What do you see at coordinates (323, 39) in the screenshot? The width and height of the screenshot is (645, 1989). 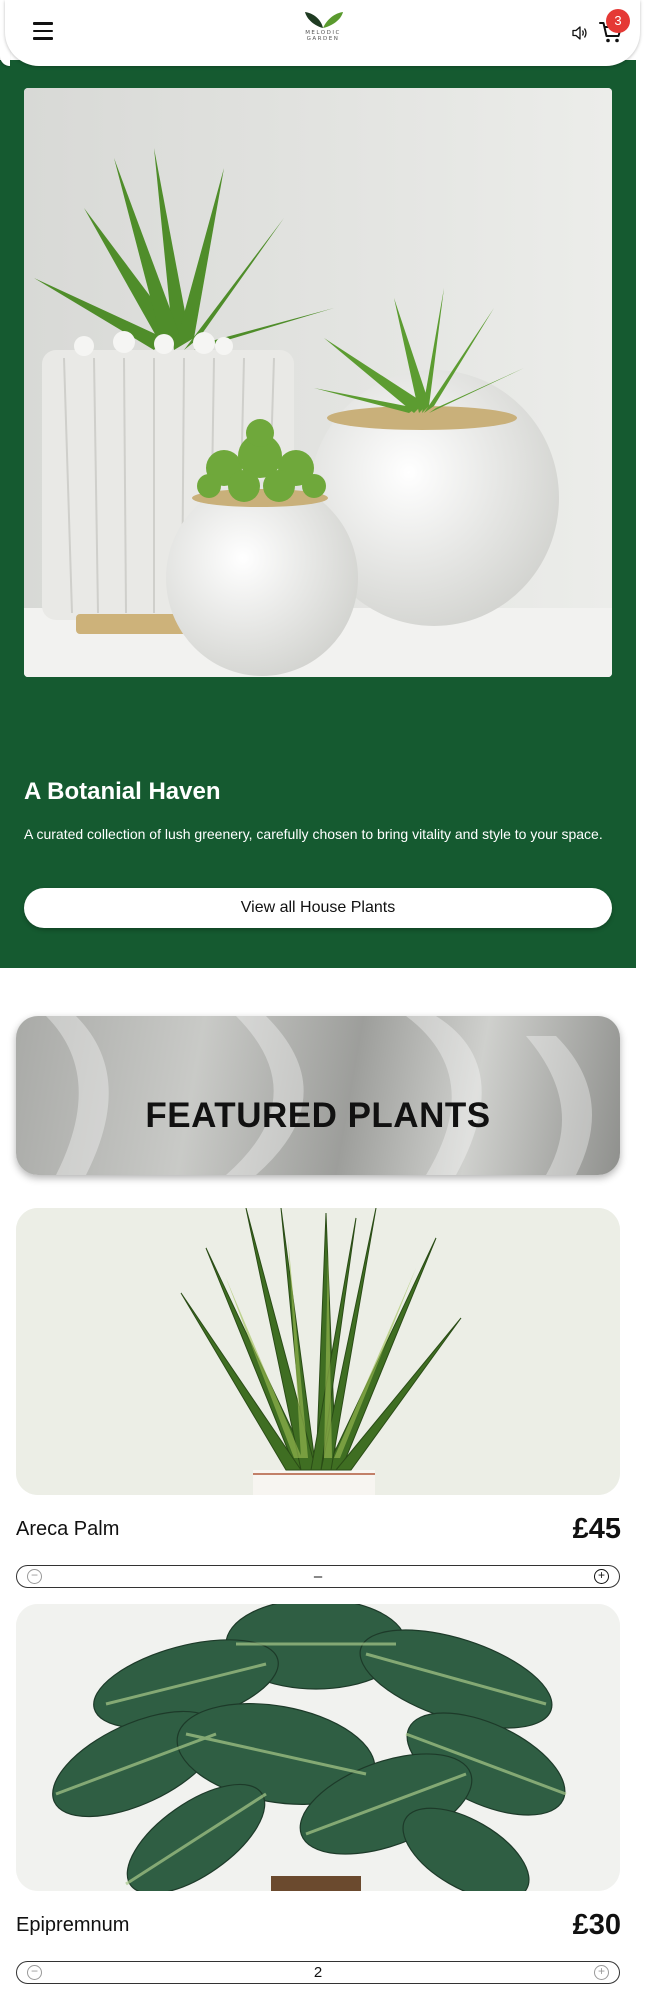 I see `logo-text-line2: GARDEN` at bounding box center [323, 39].